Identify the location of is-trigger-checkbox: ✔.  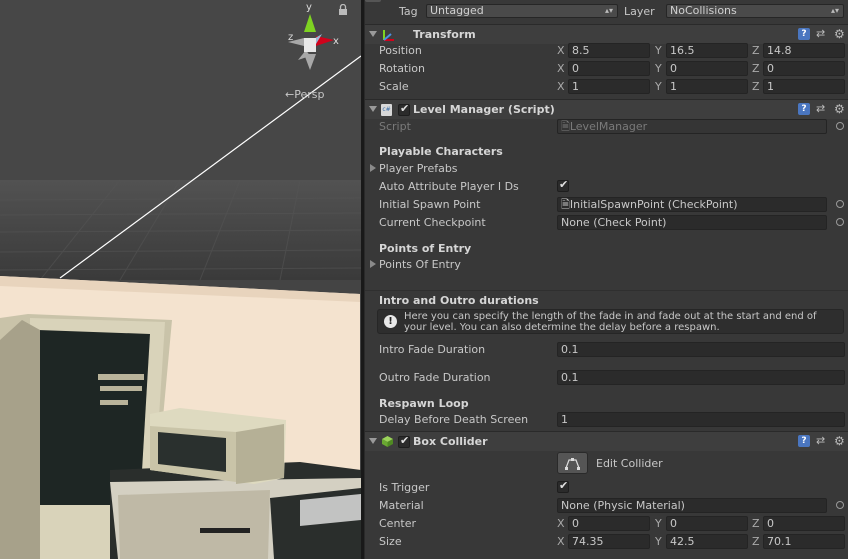
(563, 486).